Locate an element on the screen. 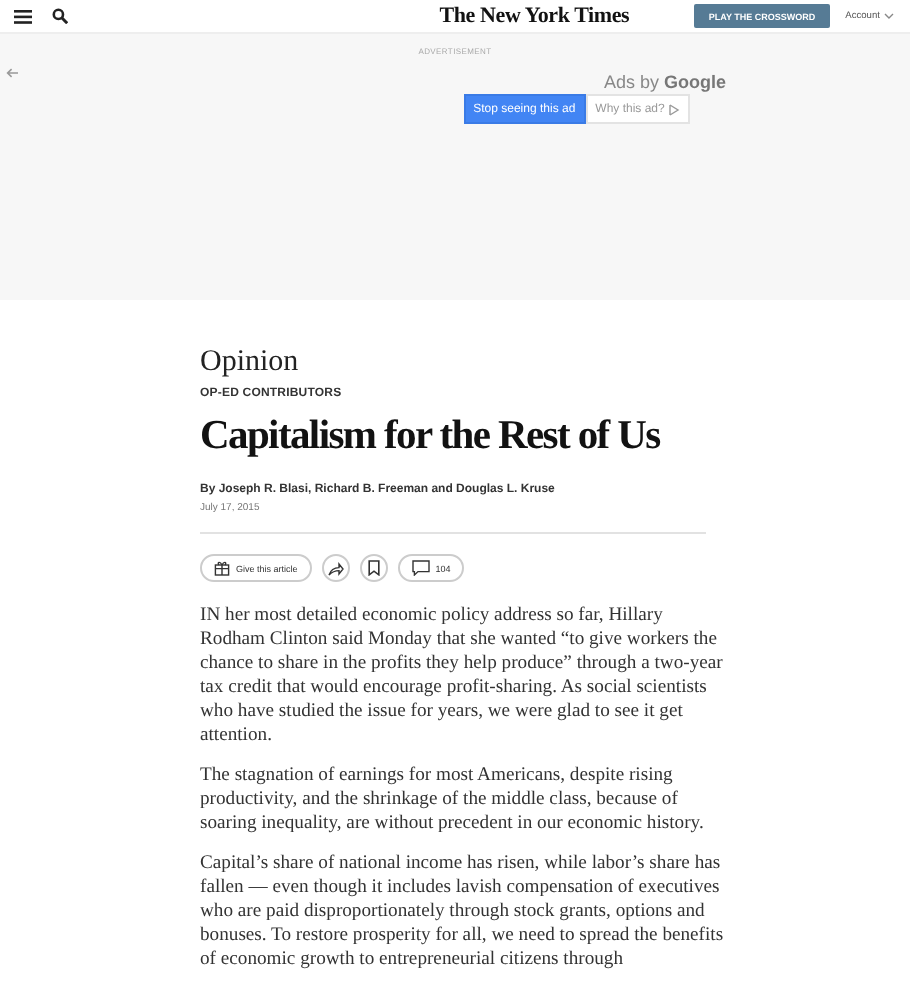  section-label: Opinion is located at coordinates (460, 362).